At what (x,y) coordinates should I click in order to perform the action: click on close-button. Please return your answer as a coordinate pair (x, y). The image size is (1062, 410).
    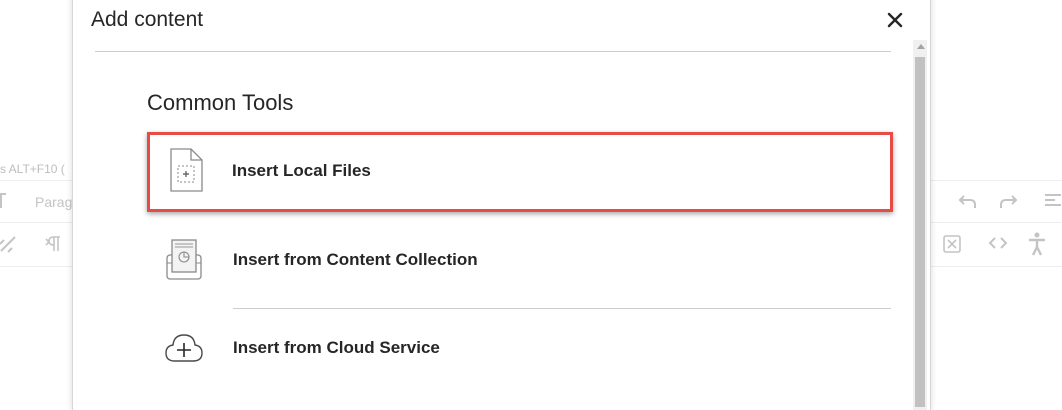
    Looking at the image, I should click on (895, 21).